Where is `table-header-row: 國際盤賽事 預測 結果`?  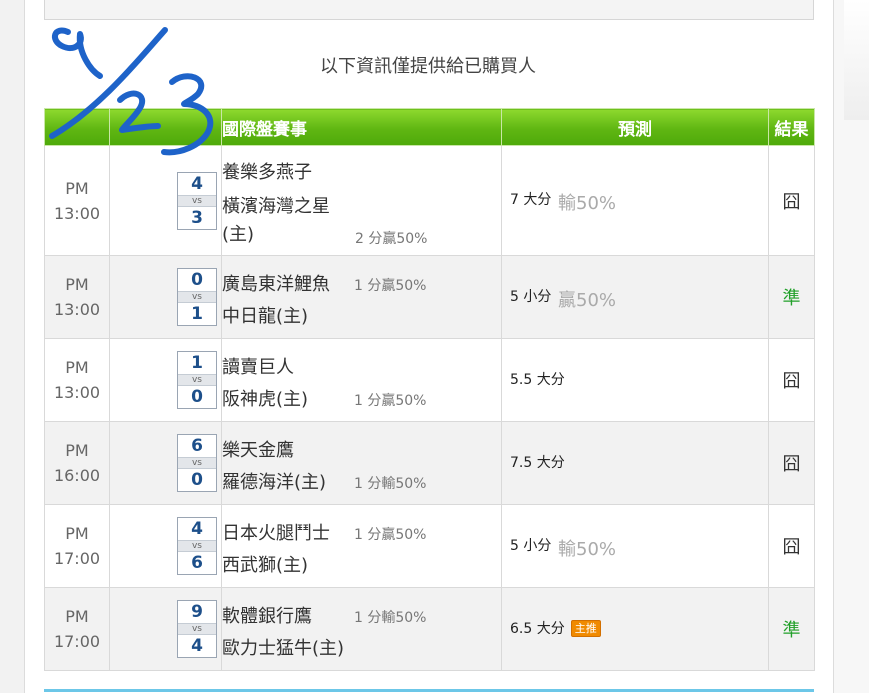
table-header-row: 國際盤賽事 預測 結果 is located at coordinates (429, 127).